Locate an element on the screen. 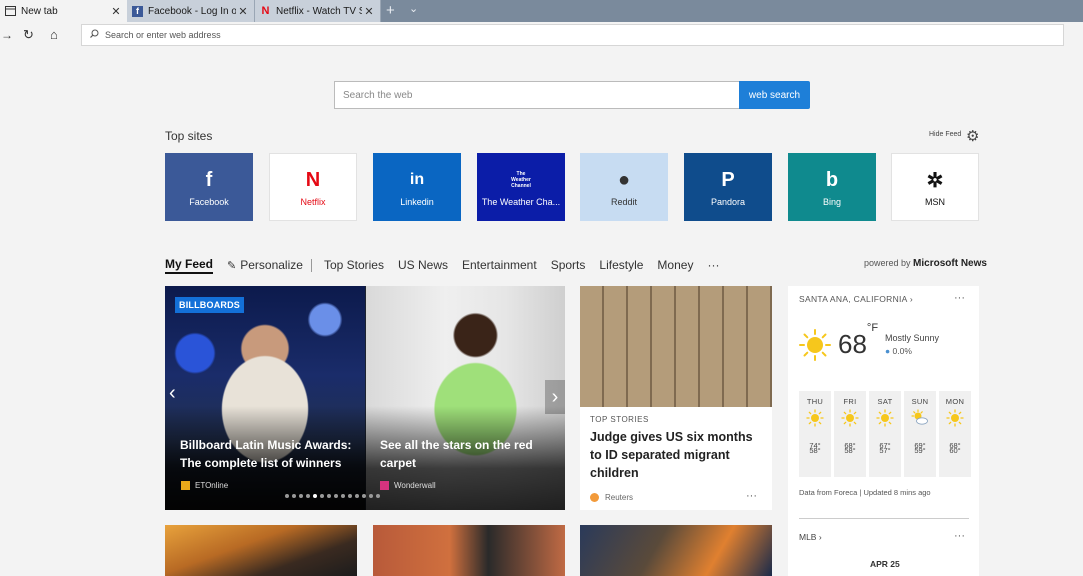 This screenshot has height=576, width=1083. day-name: THU is located at coordinates (815, 401).